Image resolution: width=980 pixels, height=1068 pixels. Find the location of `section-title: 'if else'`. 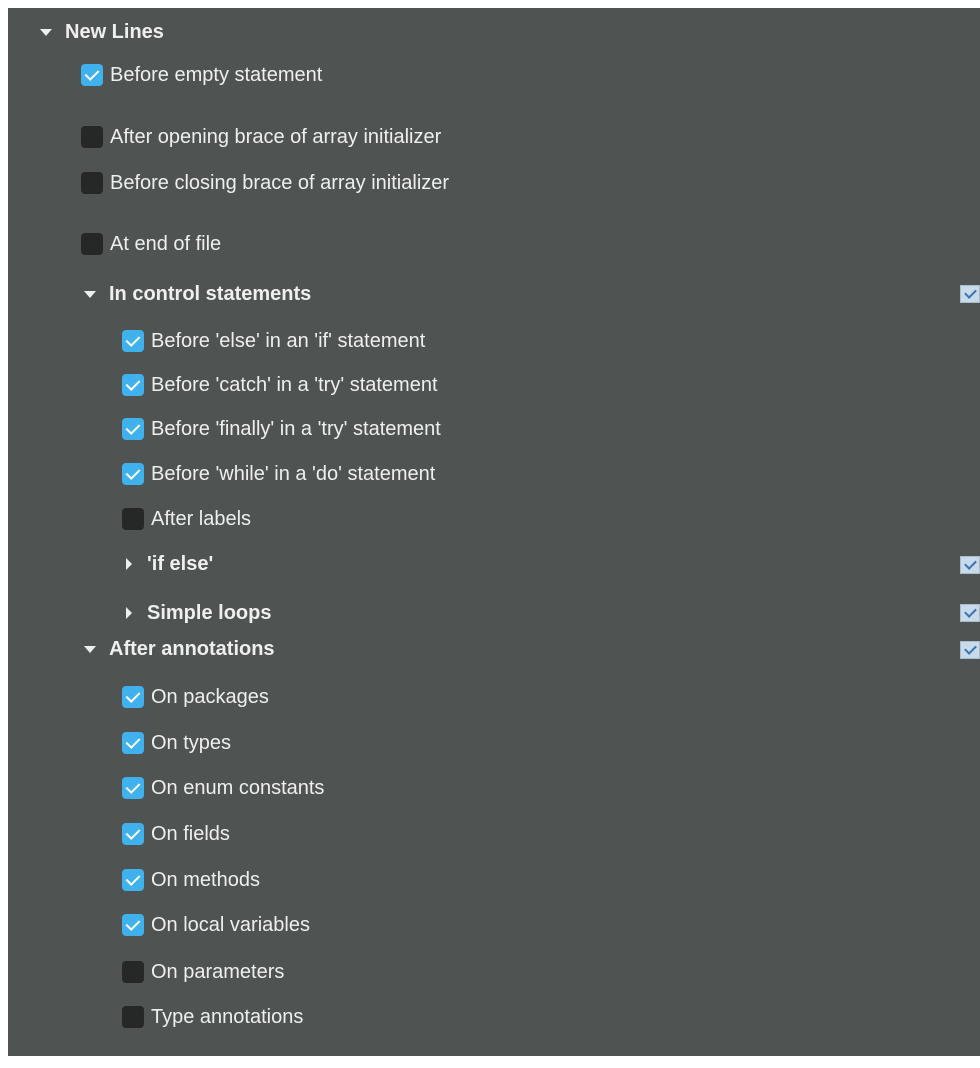

section-title: 'if else' is located at coordinates (180, 564).